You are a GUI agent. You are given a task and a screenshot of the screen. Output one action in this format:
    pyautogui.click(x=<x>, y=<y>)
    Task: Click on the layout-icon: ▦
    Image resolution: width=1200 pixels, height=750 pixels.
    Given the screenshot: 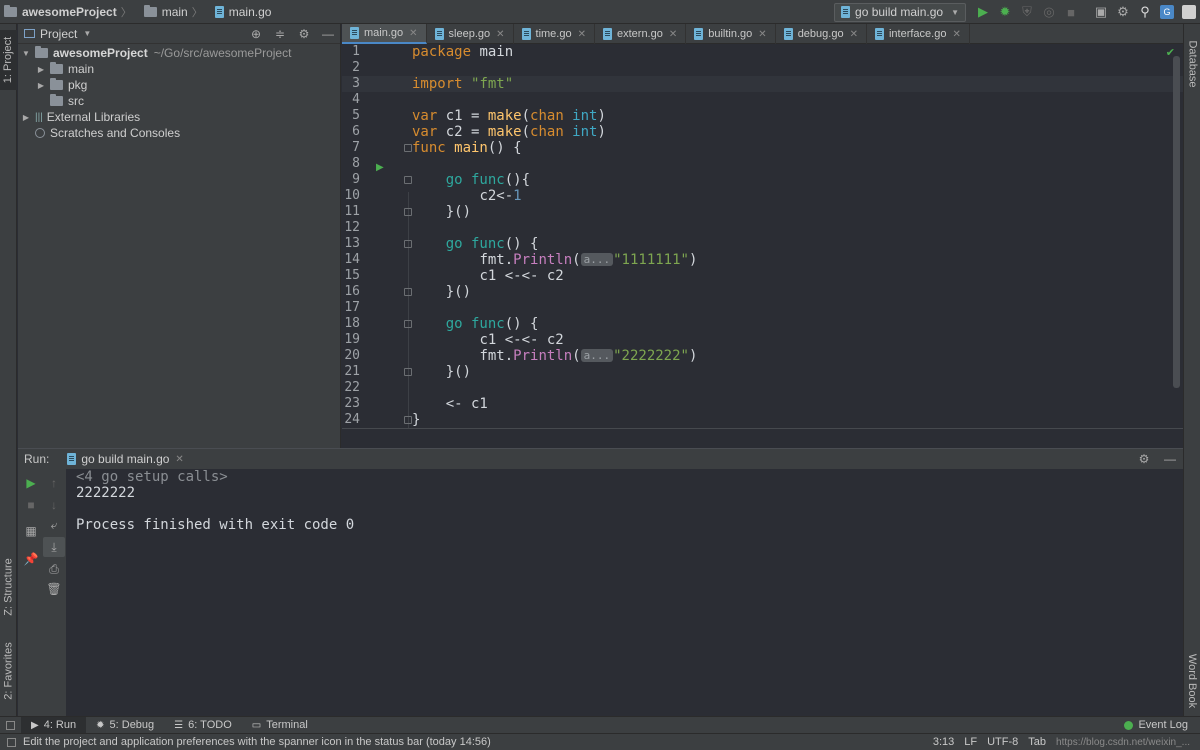 What is the action you would take?
    pyautogui.click(x=31, y=531)
    